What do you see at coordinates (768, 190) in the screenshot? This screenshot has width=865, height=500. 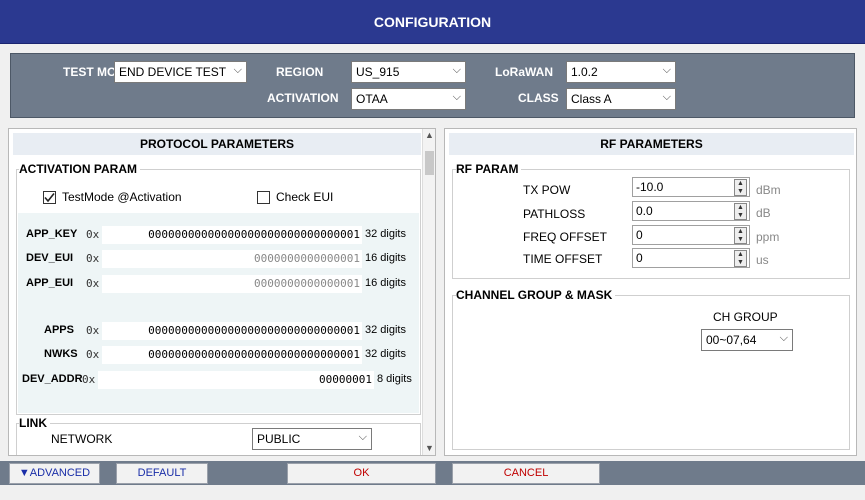 I see `unit-label: dBm` at bounding box center [768, 190].